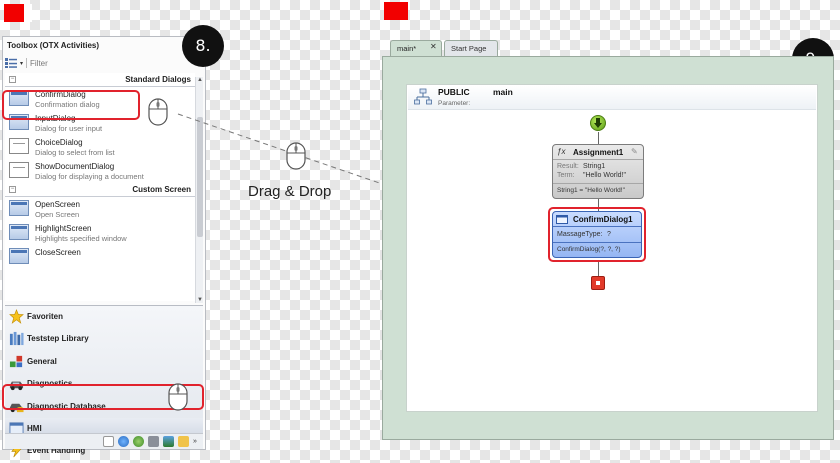  Describe the element at coordinates (604, 175) in the screenshot. I see `term-value: "Hello World!"` at that location.